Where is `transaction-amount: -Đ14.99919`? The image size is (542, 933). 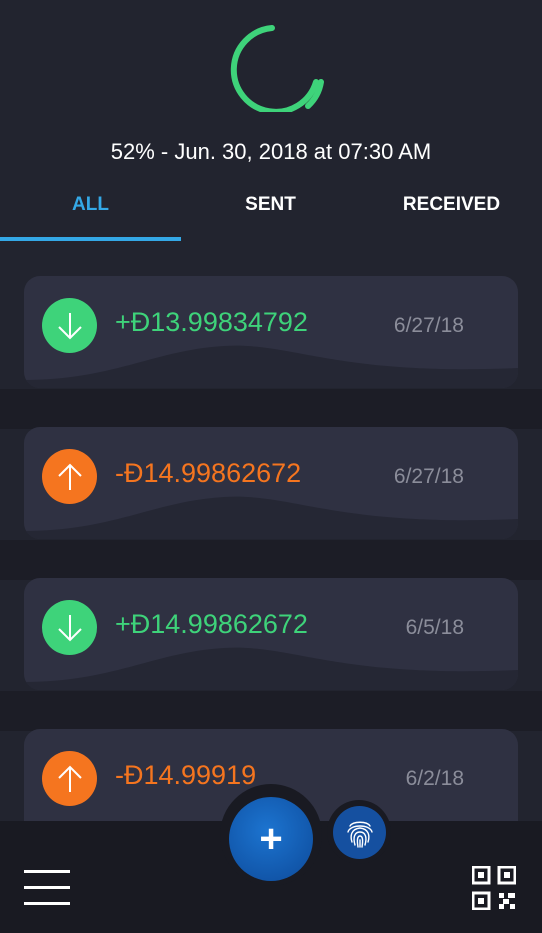
transaction-amount: -Đ14.99919 is located at coordinates (186, 775).